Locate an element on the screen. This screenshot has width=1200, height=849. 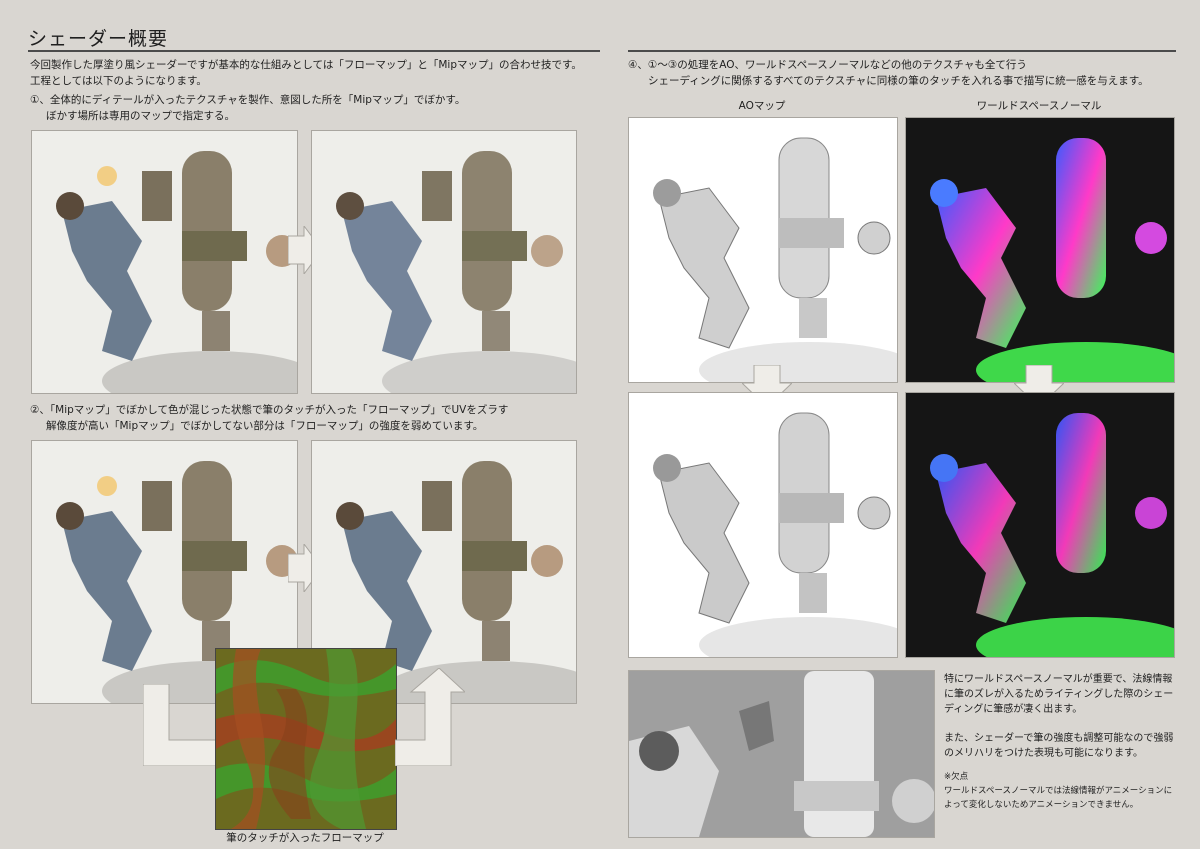
ao-label: AOマップ is located at coordinates (762, 106).